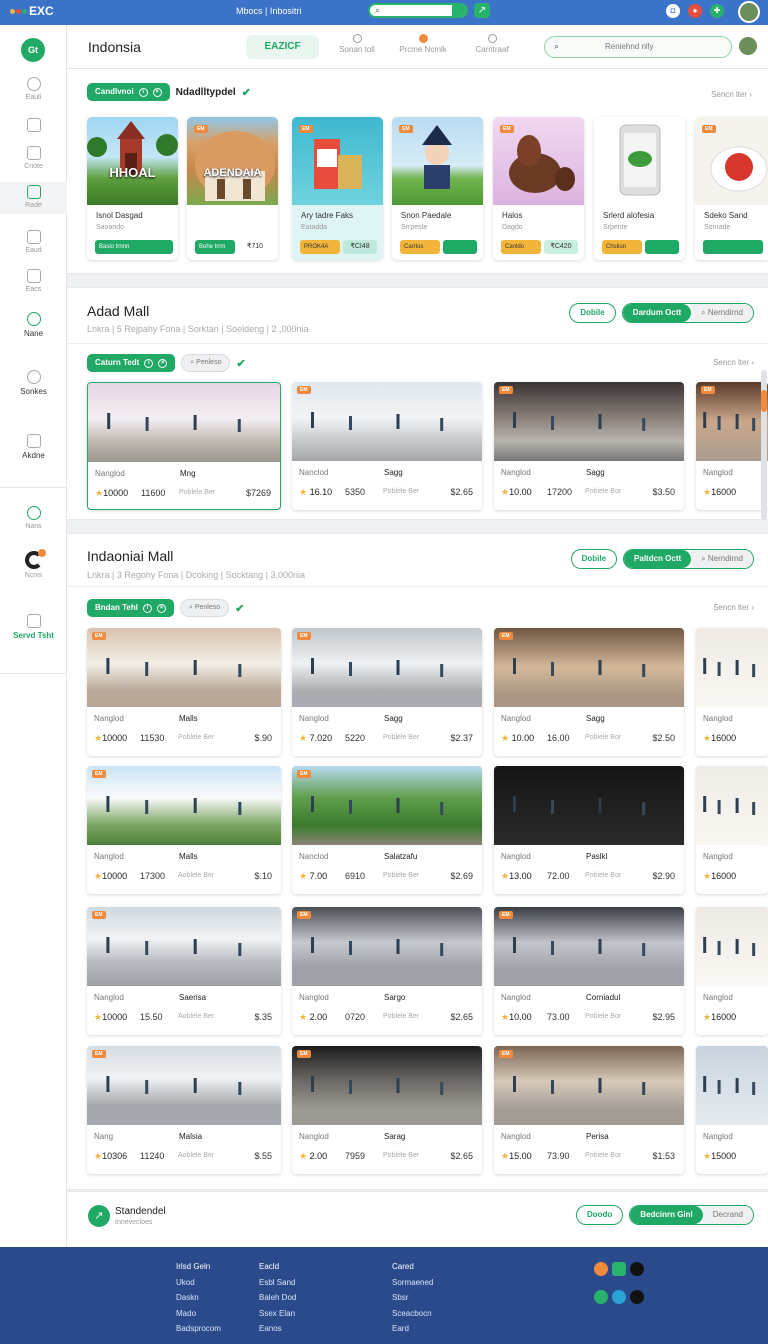 This screenshot has height=1344, width=768. I want to click on toggle-on: Bedcinrn Ginl, so click(666, 1215).